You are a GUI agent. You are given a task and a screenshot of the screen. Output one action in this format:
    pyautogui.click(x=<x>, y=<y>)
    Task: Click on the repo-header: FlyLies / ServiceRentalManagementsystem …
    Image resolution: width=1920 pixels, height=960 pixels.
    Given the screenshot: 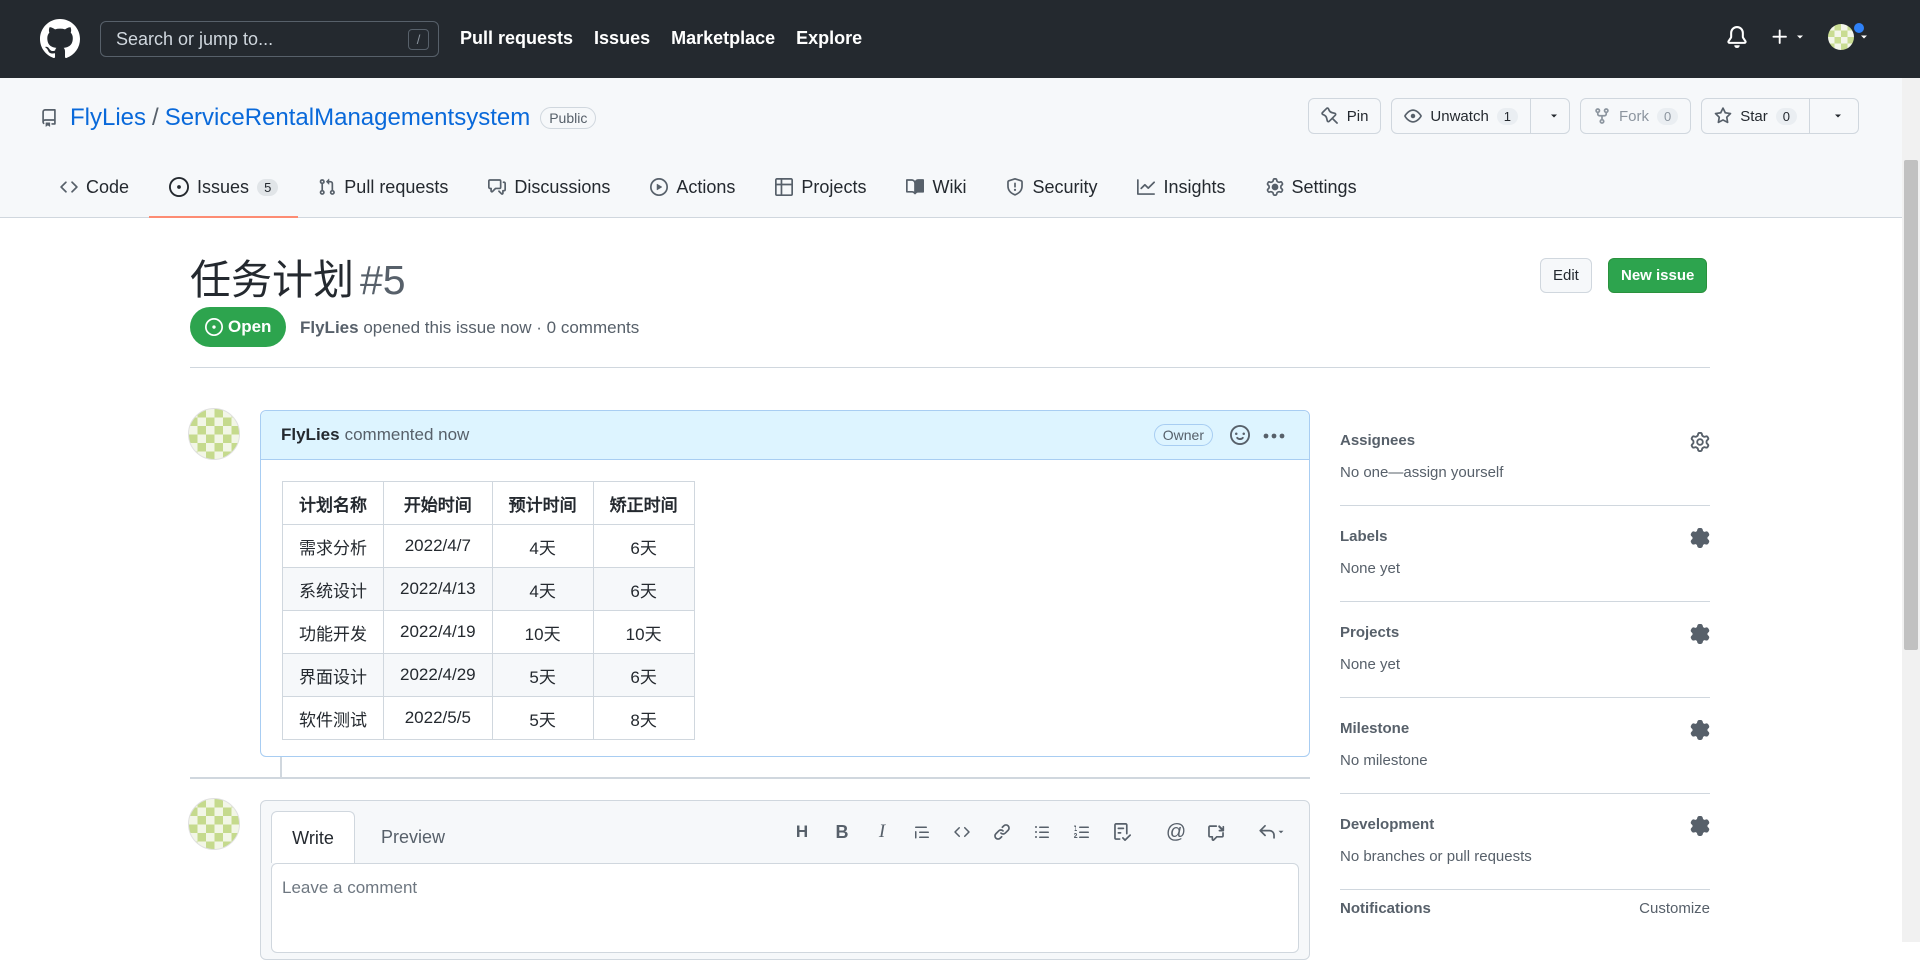 What is the action you would take?
    pyautogui.click(x=960, y=148)
    